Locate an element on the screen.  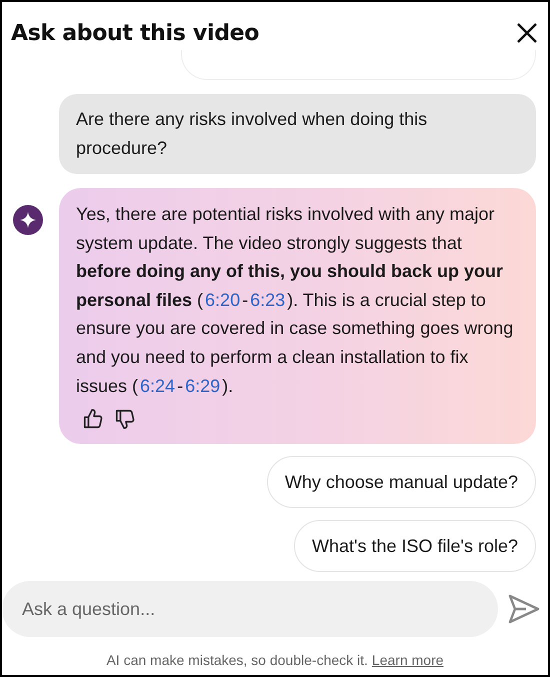
timestamp-link: 6:24 is located at coordinates (158, 386).